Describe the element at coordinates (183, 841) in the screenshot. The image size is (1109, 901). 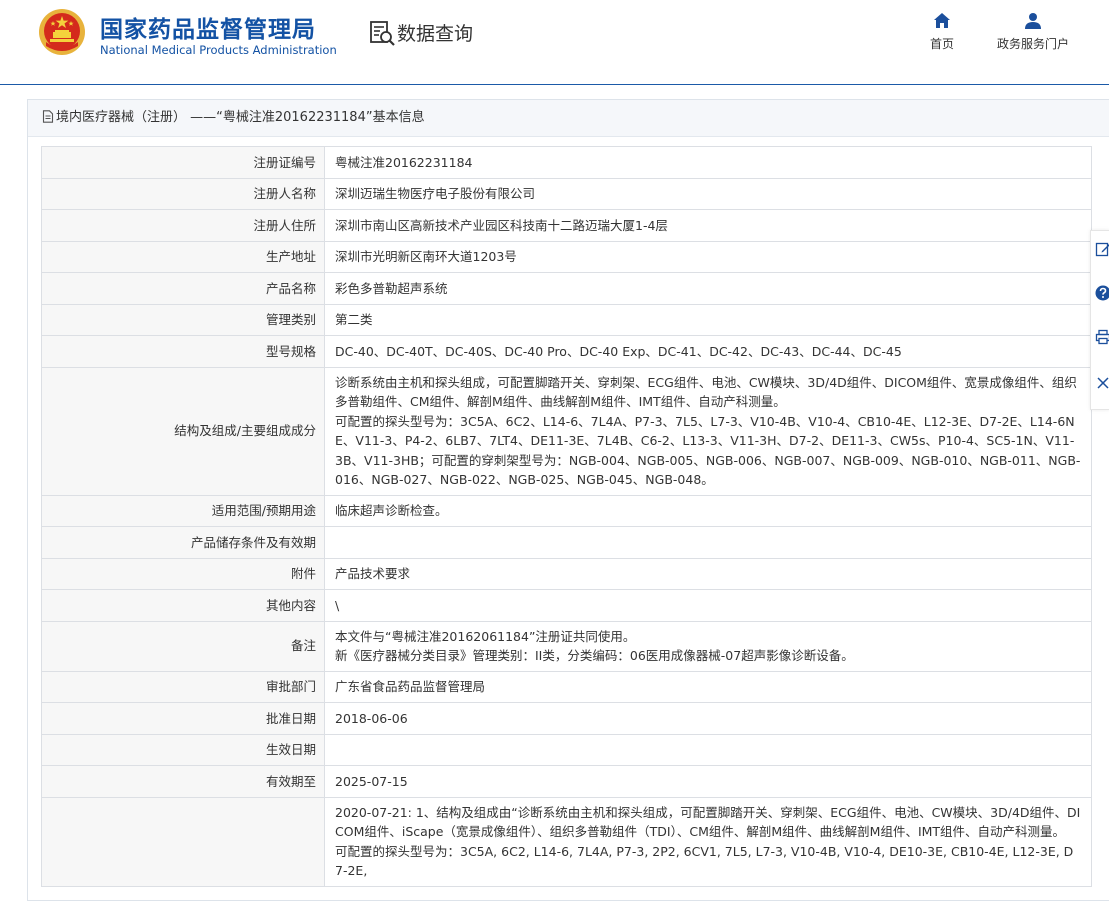
I see `field-label` at that location.